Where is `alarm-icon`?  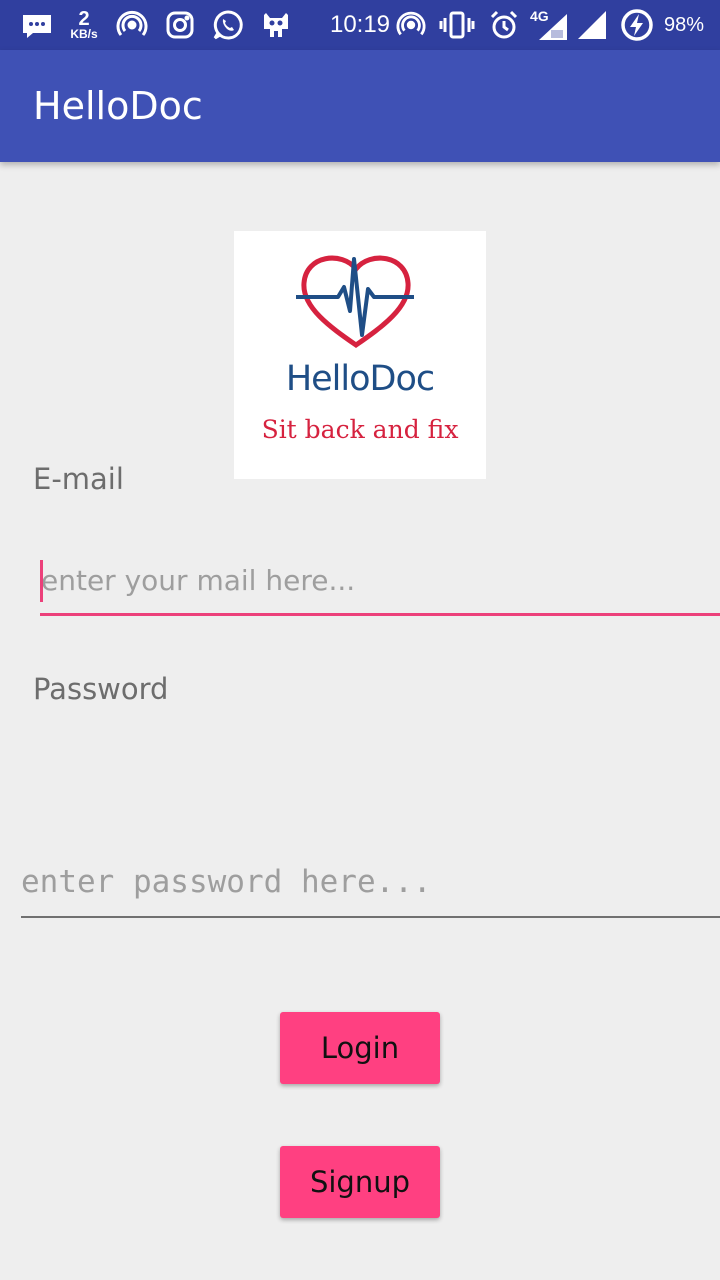
alarm-icon is located at coordinates (504, 25).